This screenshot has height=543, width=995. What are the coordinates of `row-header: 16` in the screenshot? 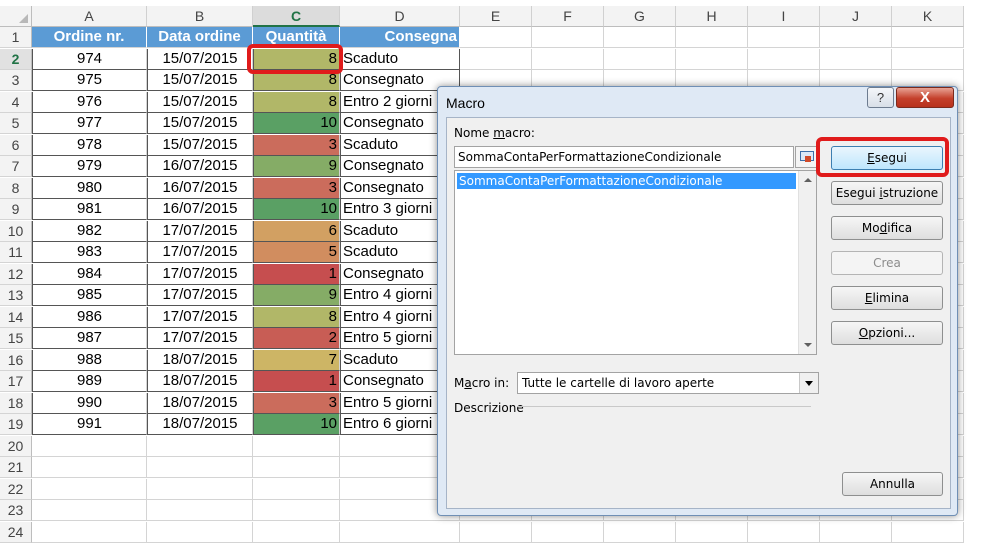 It's located at (16, 360).